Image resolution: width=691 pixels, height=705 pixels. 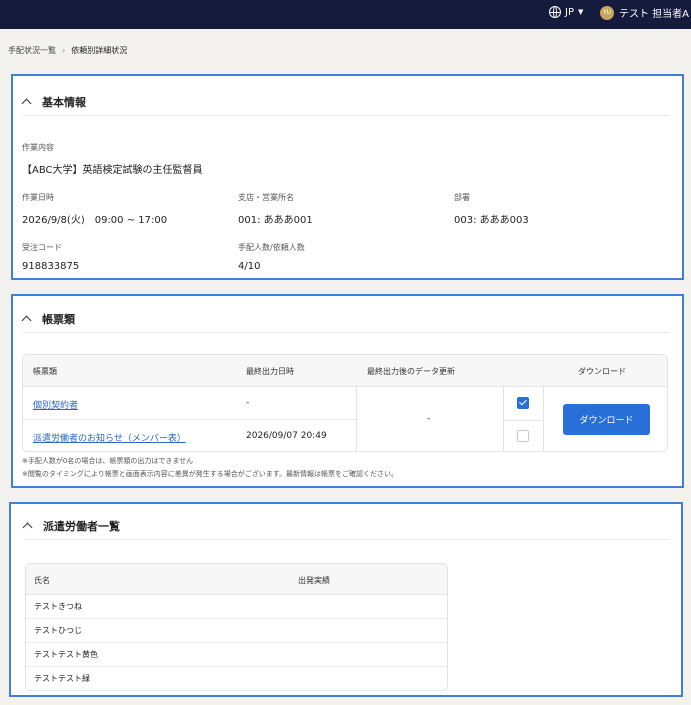 What do you see at coordinates (345, 14) in the screenshot?
I see `top-nav-bar: JP ▼ YU テスト 担当者A` at bounding box center [345, 14].